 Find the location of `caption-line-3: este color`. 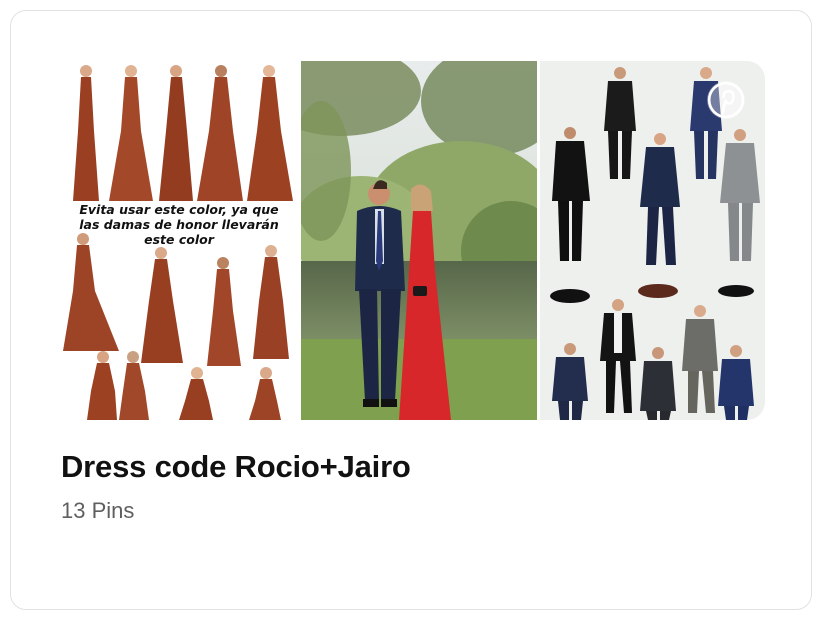

caption-line-3: este color is located at coordinates (179, 239).